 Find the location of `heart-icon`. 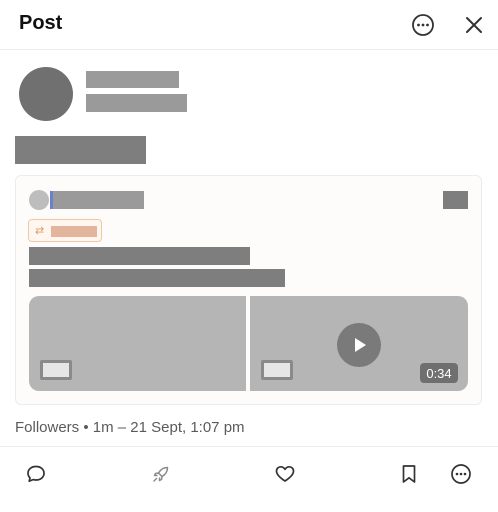

heart-icon is located at coordinates (285, 473).